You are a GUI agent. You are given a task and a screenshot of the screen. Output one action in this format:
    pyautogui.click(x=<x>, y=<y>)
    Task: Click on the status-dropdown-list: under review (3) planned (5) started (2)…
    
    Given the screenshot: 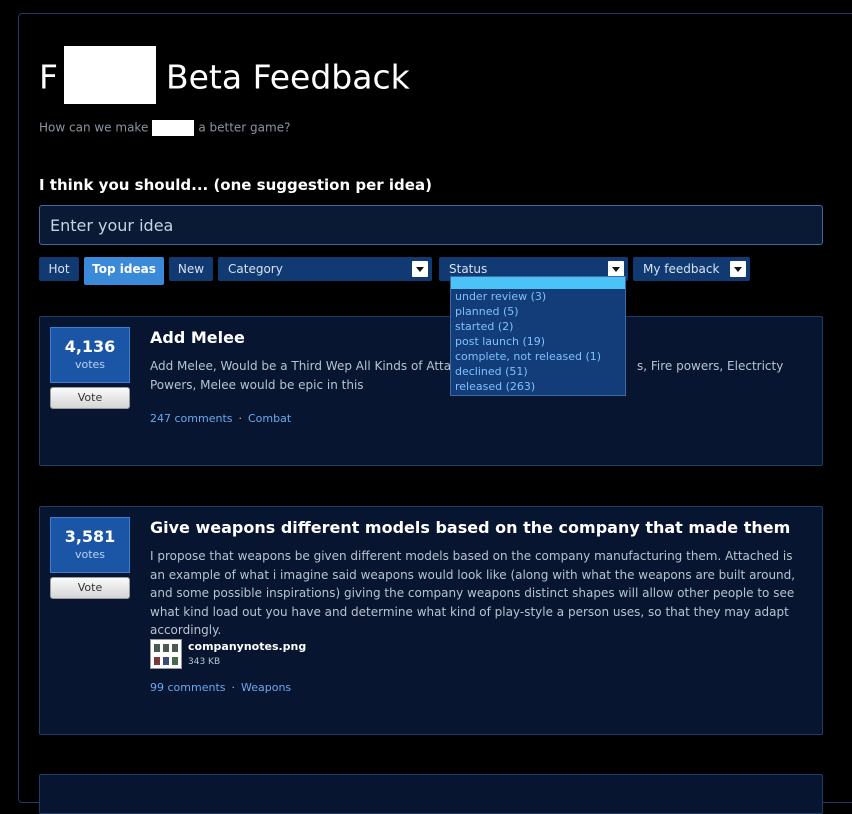 What is the action you would take?
    pyautogui.click(x=538, y=336)
    